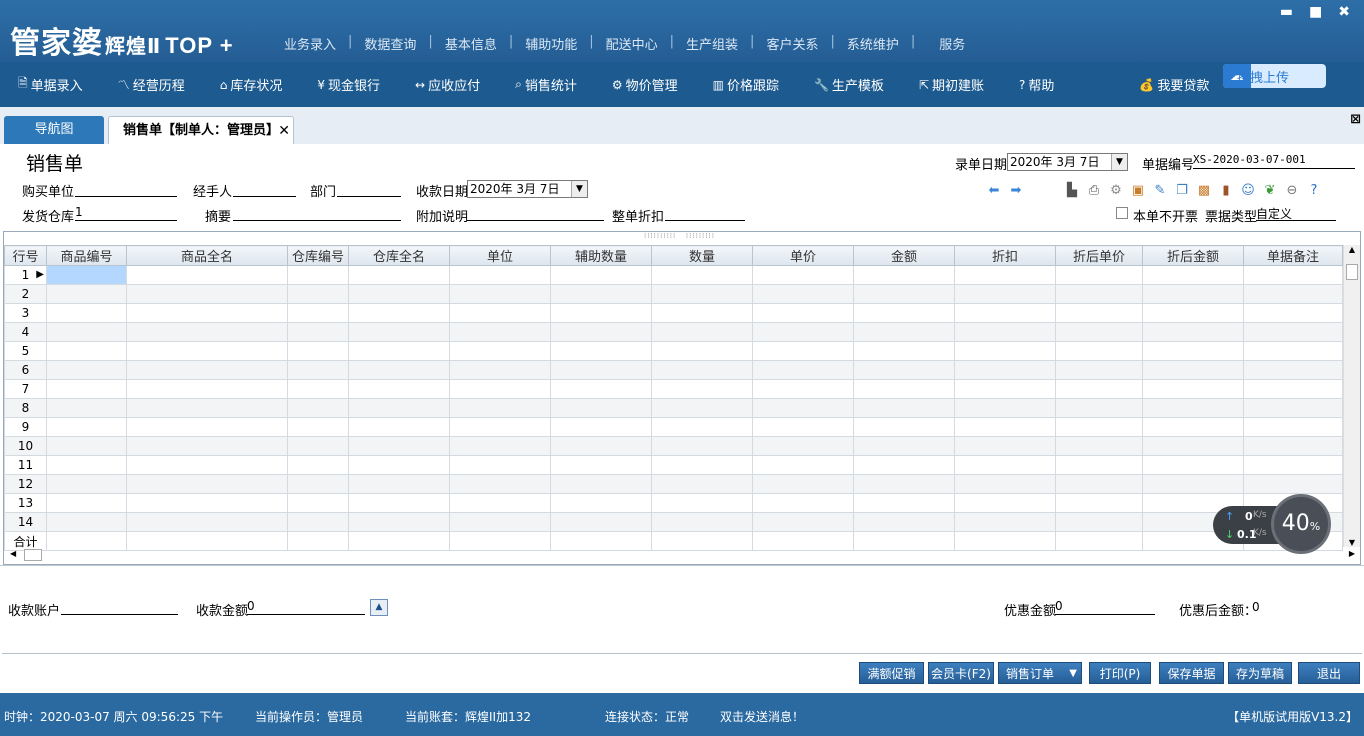  Describe the element at coordinates (673, 370) in the screenshot. I see `table-row: 6` at that location.